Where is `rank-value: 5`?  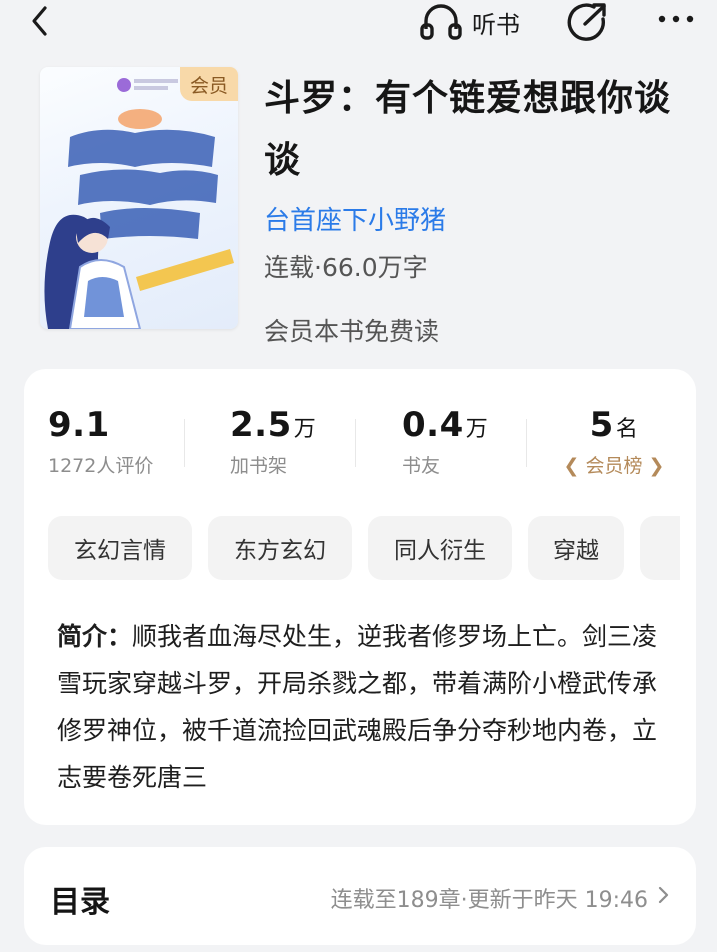
rank-value: 5 is located at coordinates (601, 425).